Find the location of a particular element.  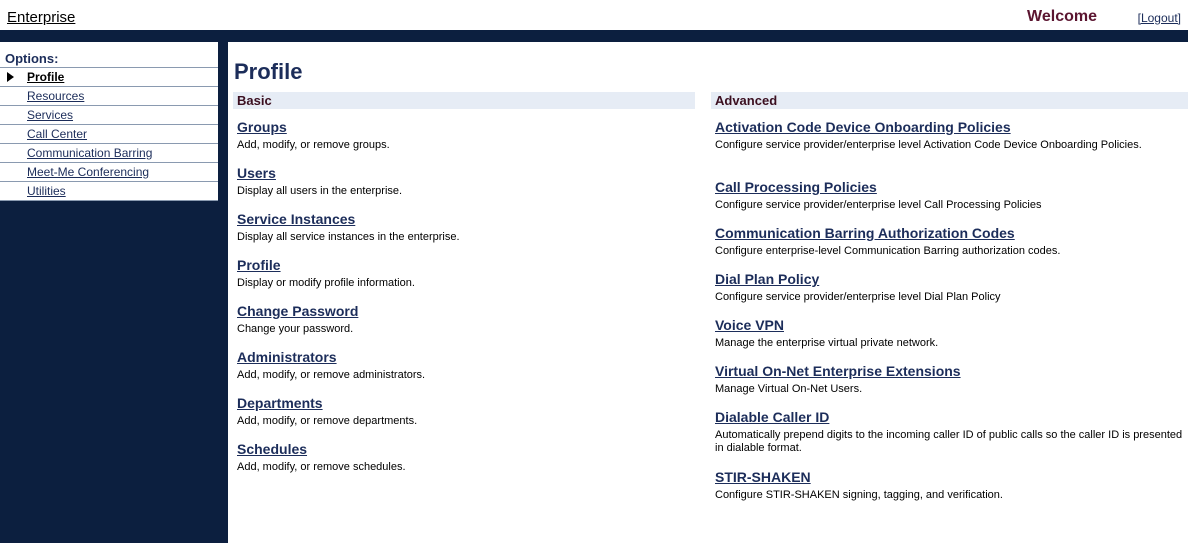

basic-entry-change-password: Change Password Change your password. is located at coordinates (297, 319).